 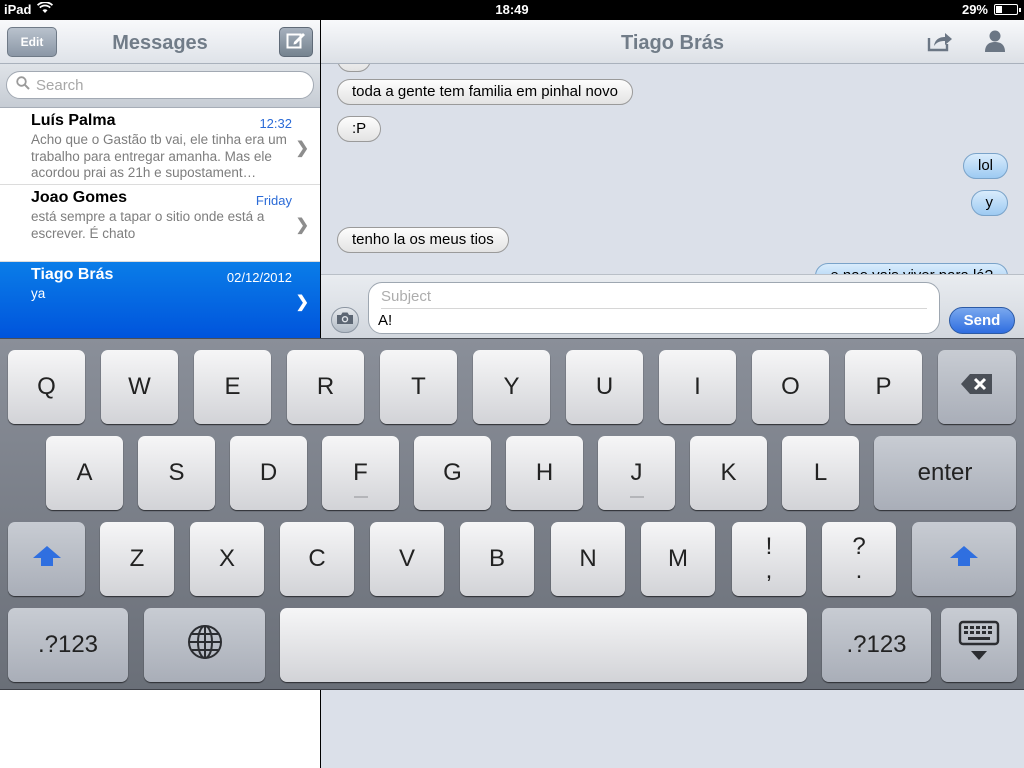 What do you see at coordinates (485, 92) in the screenshot?
I see `message-bubble-incoming: toda a gente tem familia em pinhal novo` at bounding box center [485, 92].